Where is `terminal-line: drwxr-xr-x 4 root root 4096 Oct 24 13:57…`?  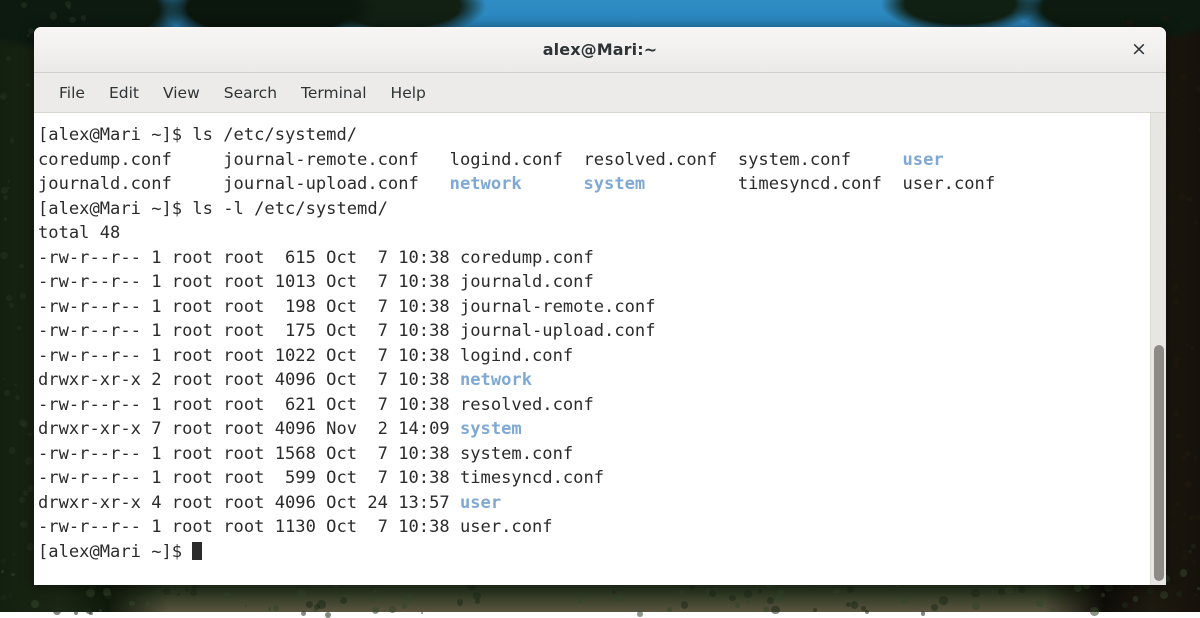
terminal-line: drwxr-xr-x 4 root root 4096 Oct 24 13:57… is located at coordinates (594, 503).